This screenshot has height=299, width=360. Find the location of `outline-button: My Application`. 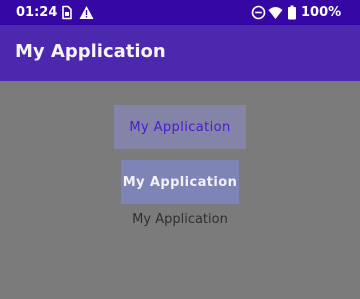

outline-button: My Application is located at coordinates (180, 127).